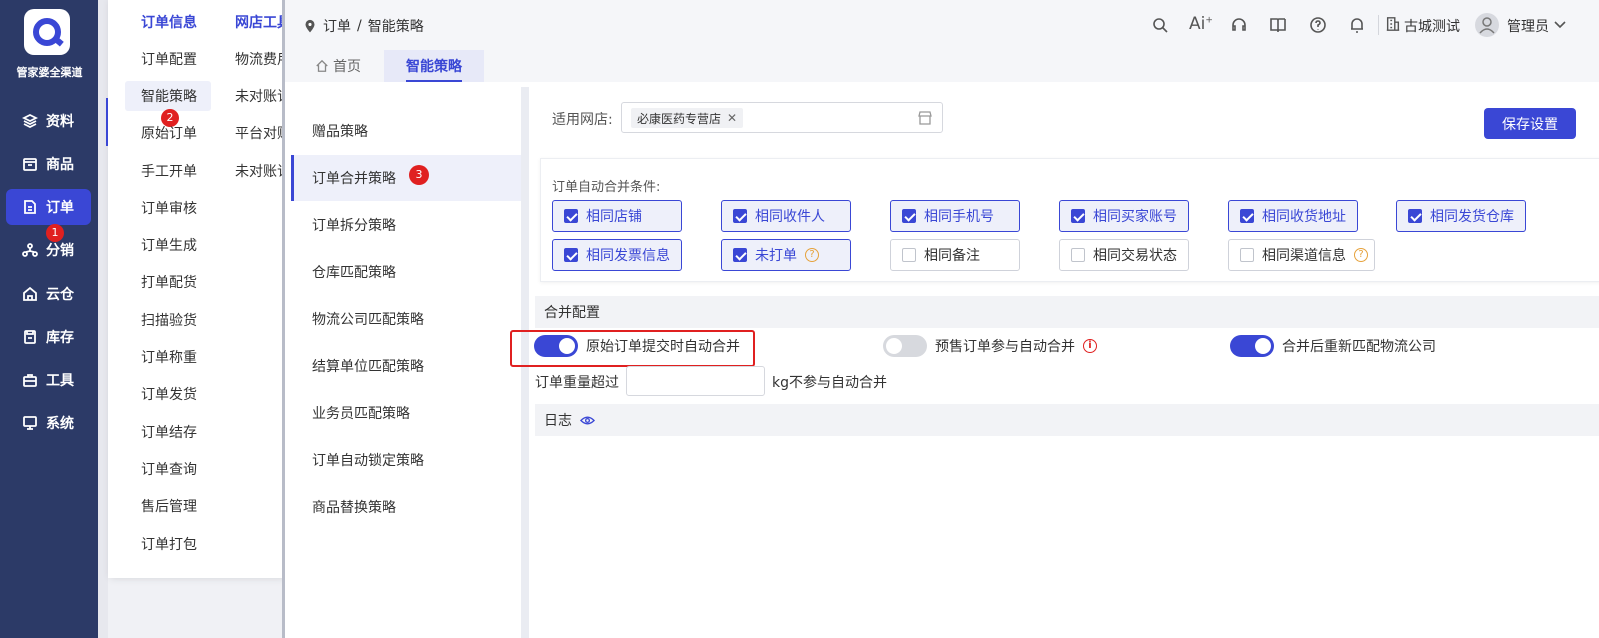  Describe the element at coordinates (786, 216) in the screenshot. I see `cond-same-recipient: 相同收件人` at that location.